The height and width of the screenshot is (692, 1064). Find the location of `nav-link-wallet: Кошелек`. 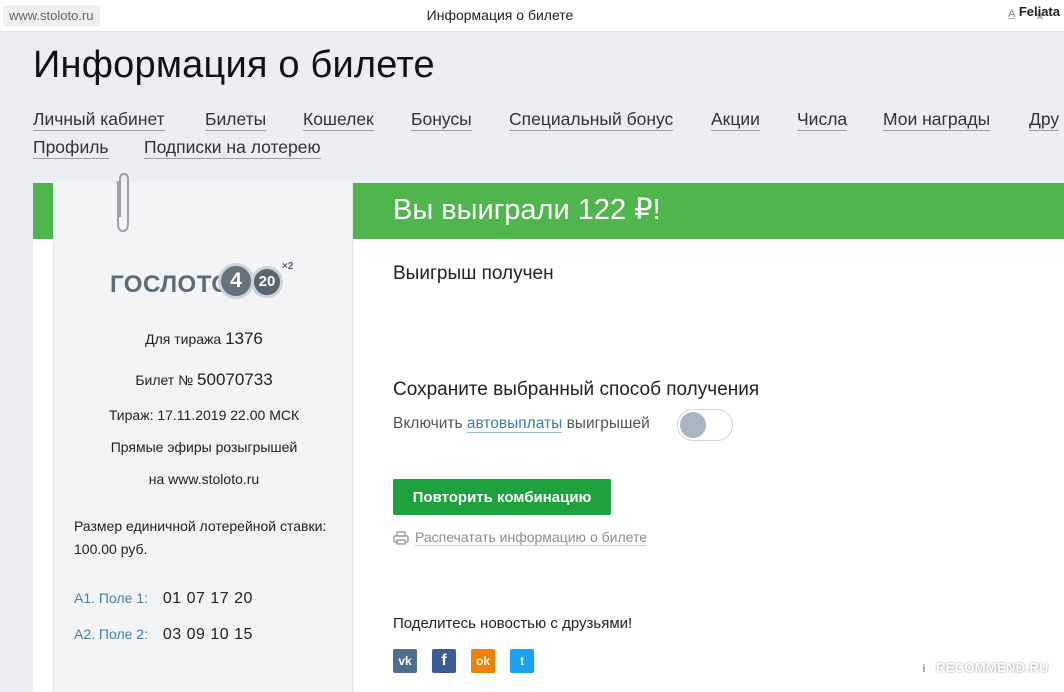

nav-link-wallet: Кошелек is located at coordinates (338, 119).